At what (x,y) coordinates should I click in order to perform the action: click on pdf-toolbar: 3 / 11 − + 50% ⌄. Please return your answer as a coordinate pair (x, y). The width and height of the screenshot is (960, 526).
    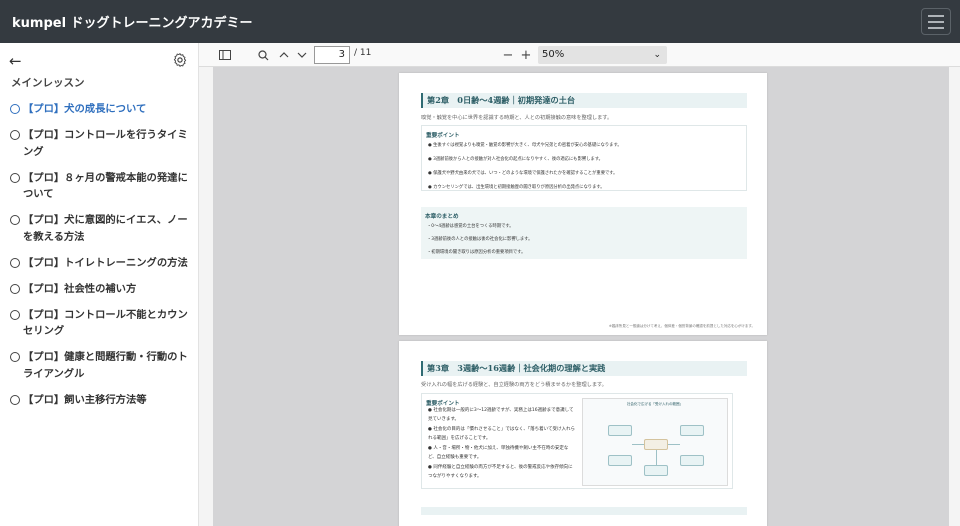
    Looking at the image, I should click on (579, 55).